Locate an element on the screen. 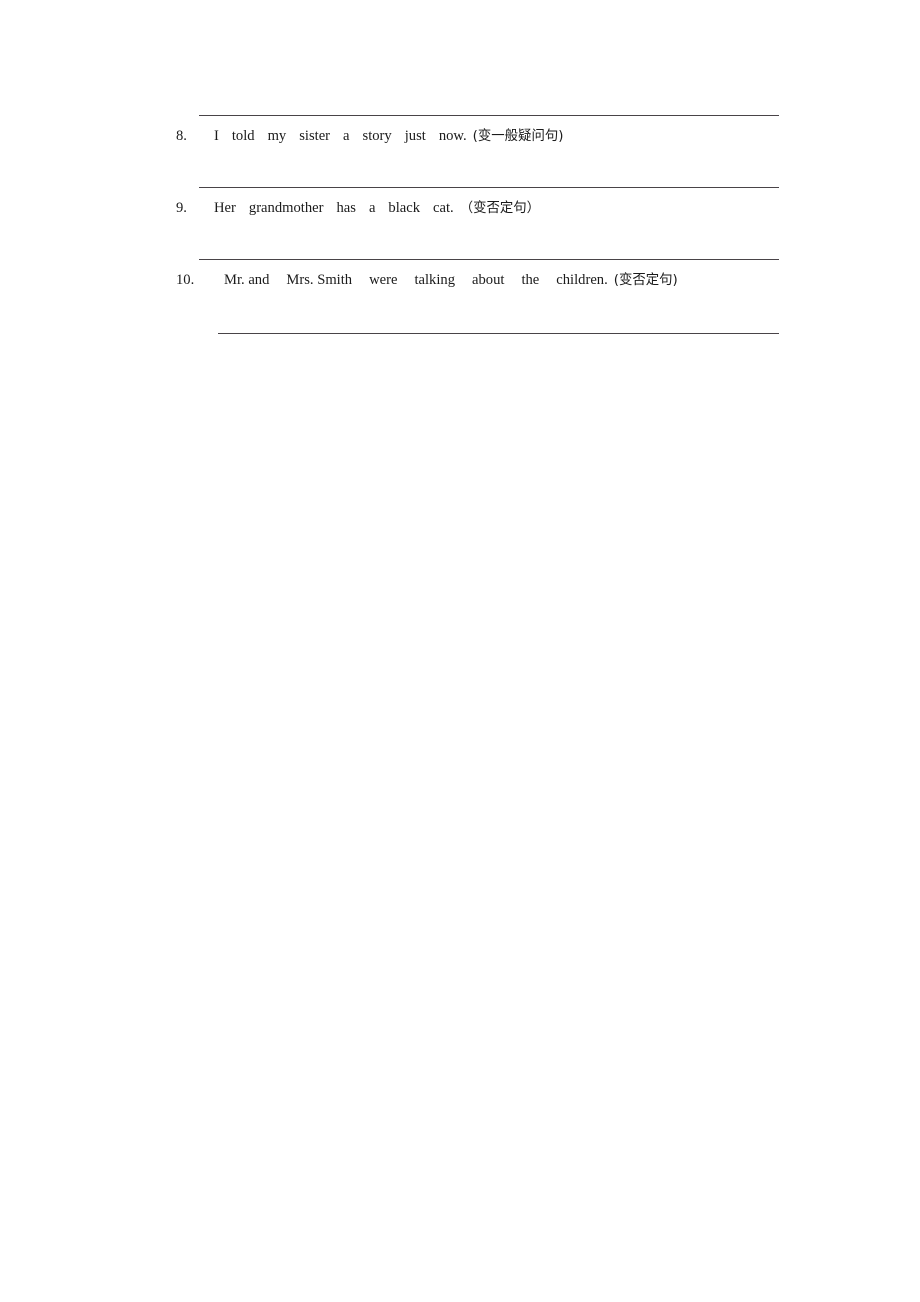 The height and width of the screenshot is (1302, 920). question-word-10-3: were is located at coordinates (383, 280).